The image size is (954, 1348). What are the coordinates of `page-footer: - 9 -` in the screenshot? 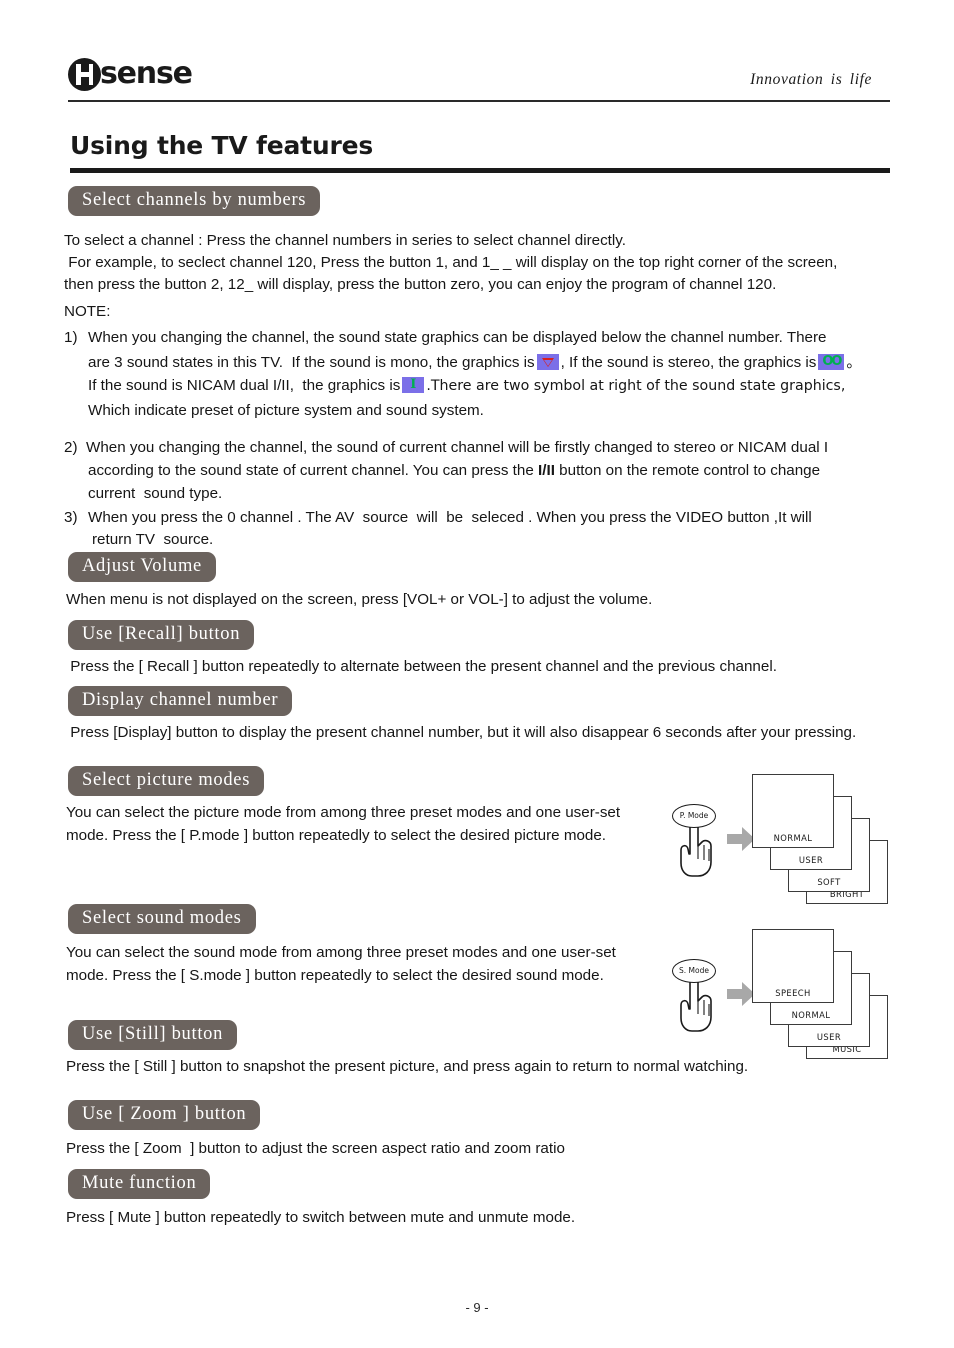 It's located at (477, 1307).